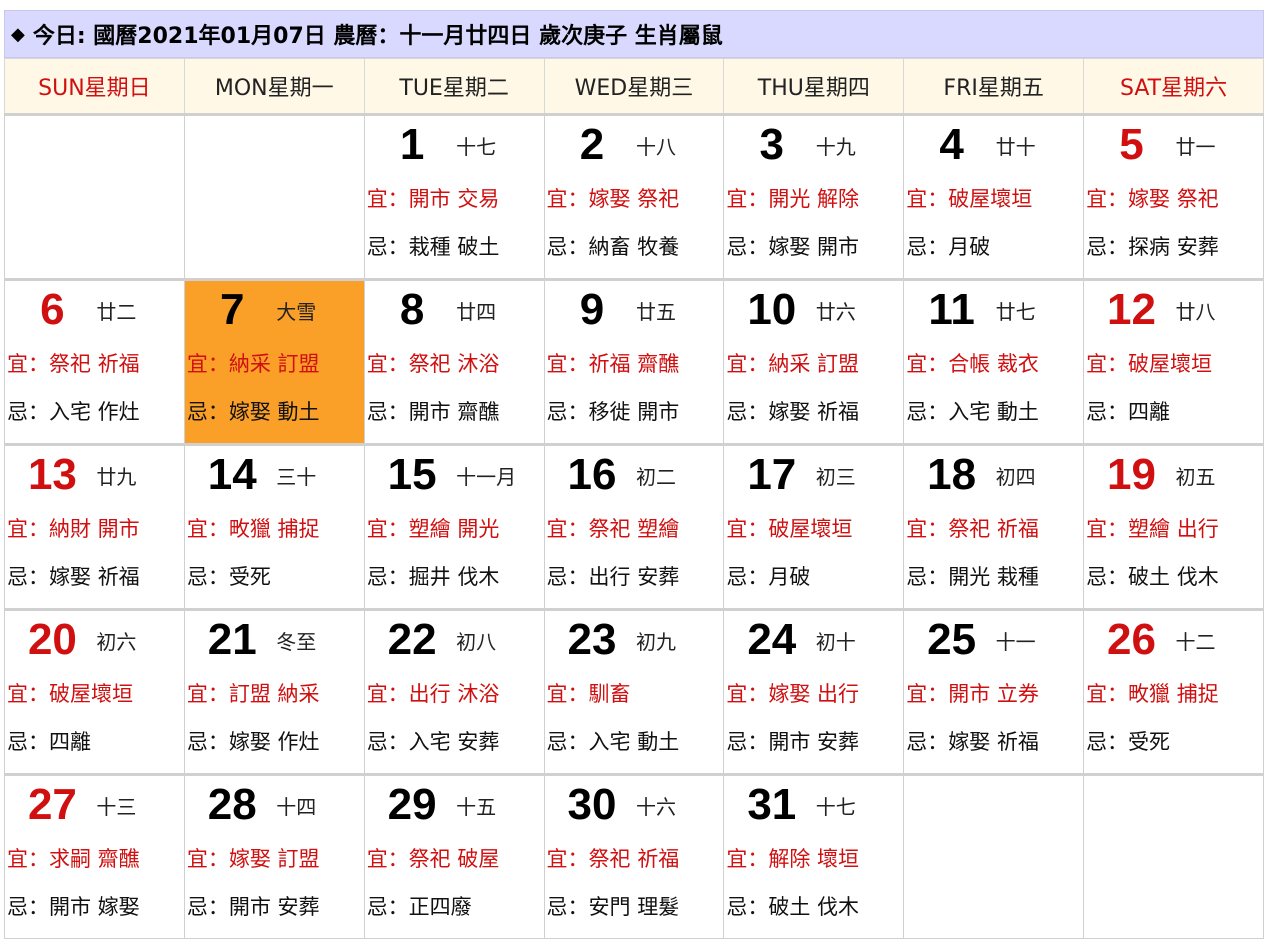  What do you see at coordinates (116, 311) in the screenshot?
I see `lunar-date: 廿二` at bounding box center [116, 311].